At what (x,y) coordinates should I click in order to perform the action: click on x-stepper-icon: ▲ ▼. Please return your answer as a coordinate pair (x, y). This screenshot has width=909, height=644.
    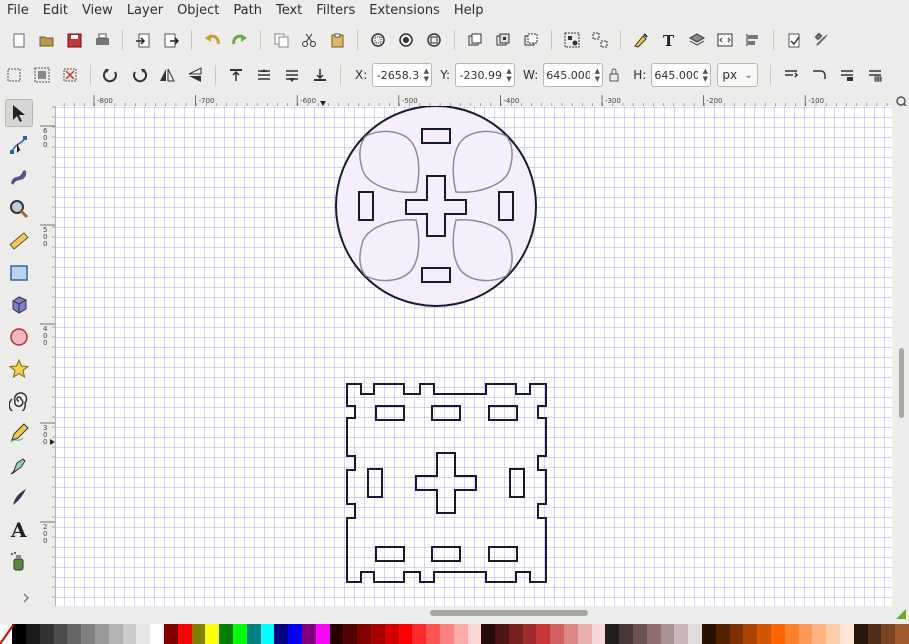
    Looking at the image, I should click on (426, 75).